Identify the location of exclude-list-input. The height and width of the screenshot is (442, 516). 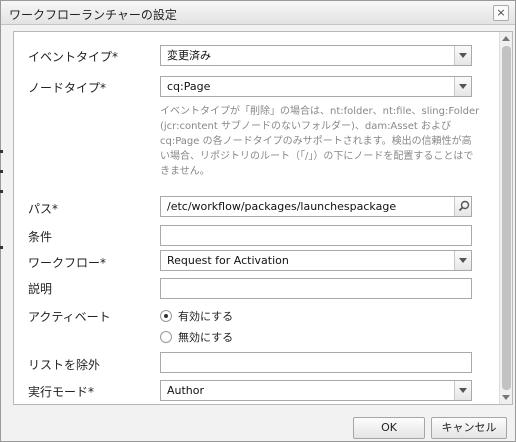
(316, 362).